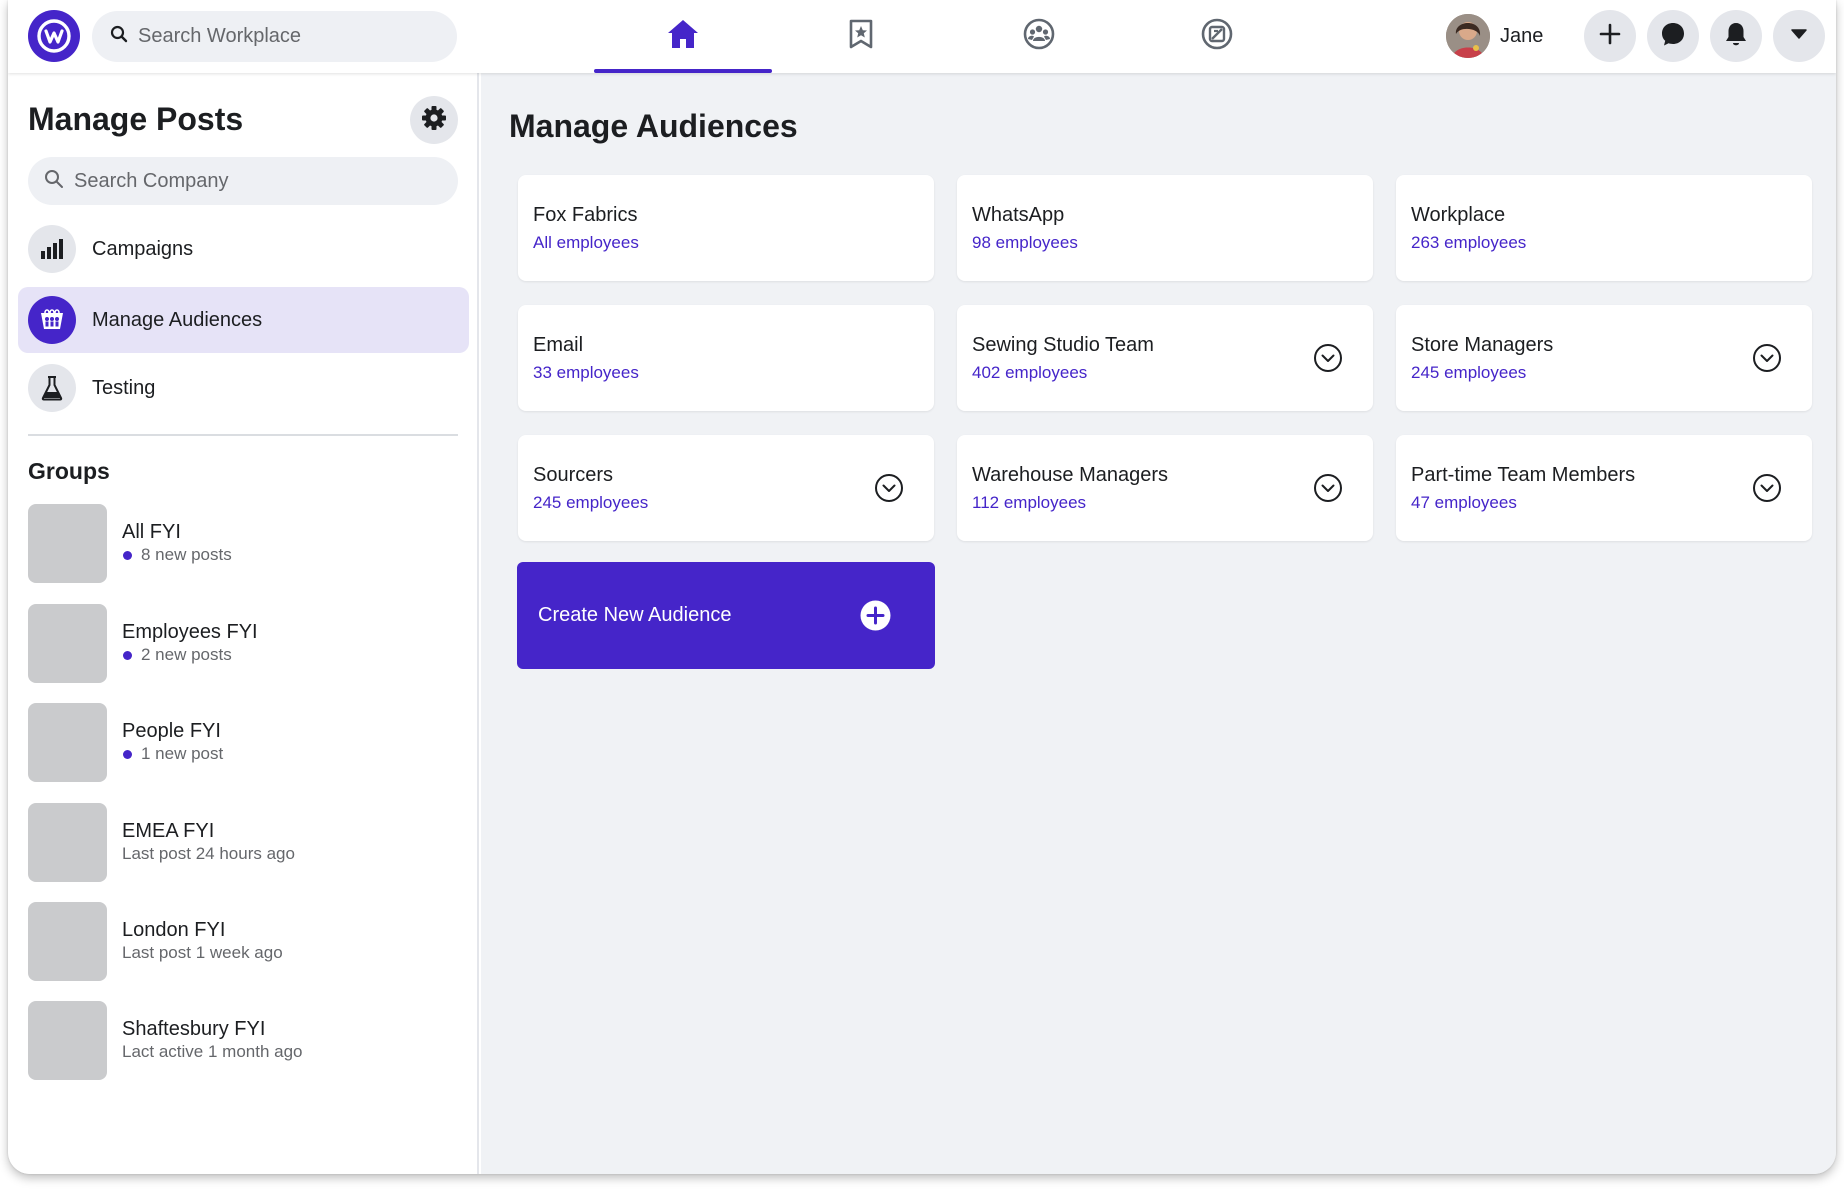  I want to click on chat-button, so click(1673, 36).